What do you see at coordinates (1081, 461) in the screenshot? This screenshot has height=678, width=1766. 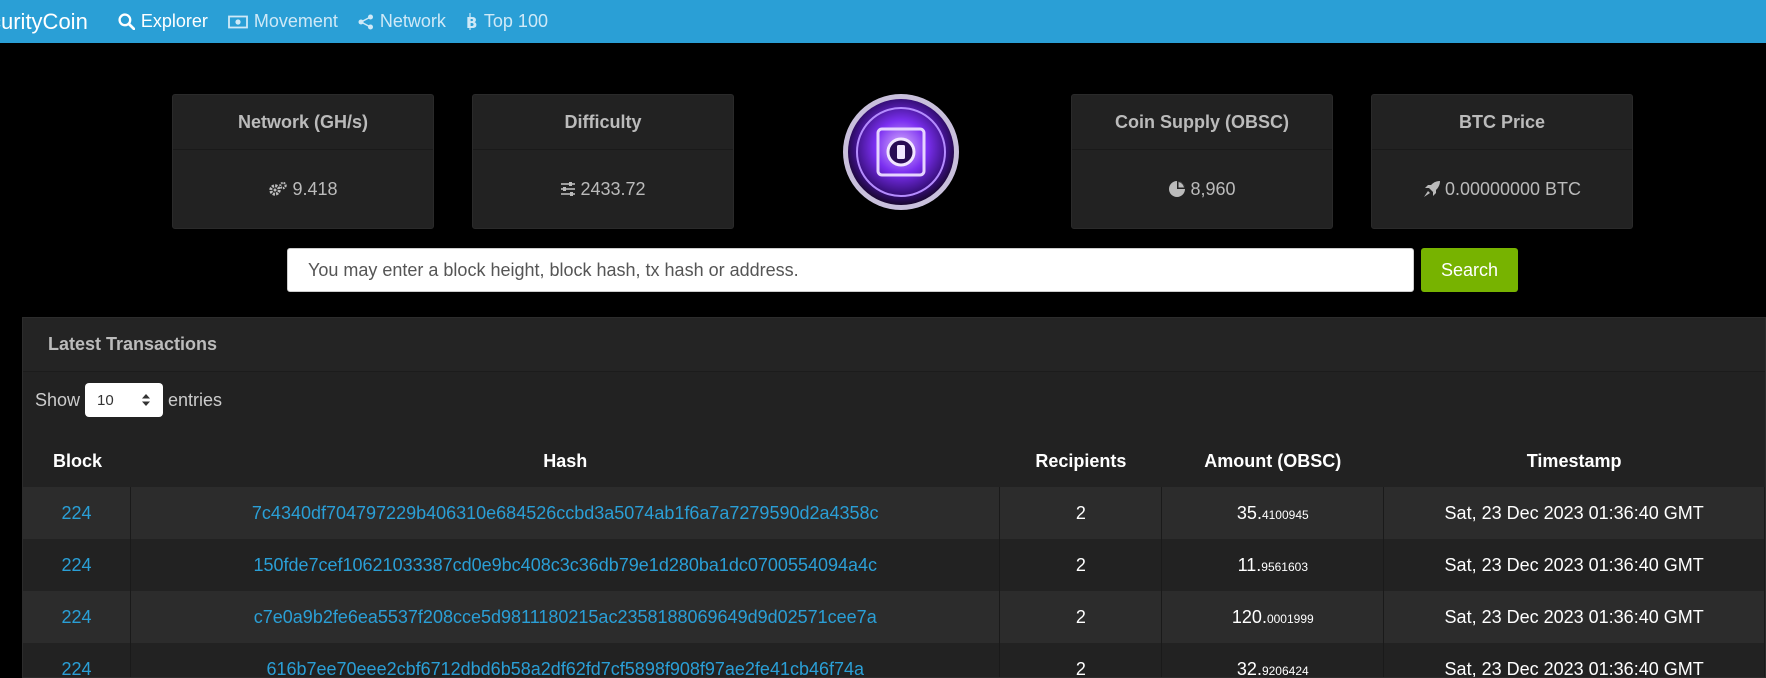 I see `column-header-recipients: Recipients` at bounding box center [1081, 461].